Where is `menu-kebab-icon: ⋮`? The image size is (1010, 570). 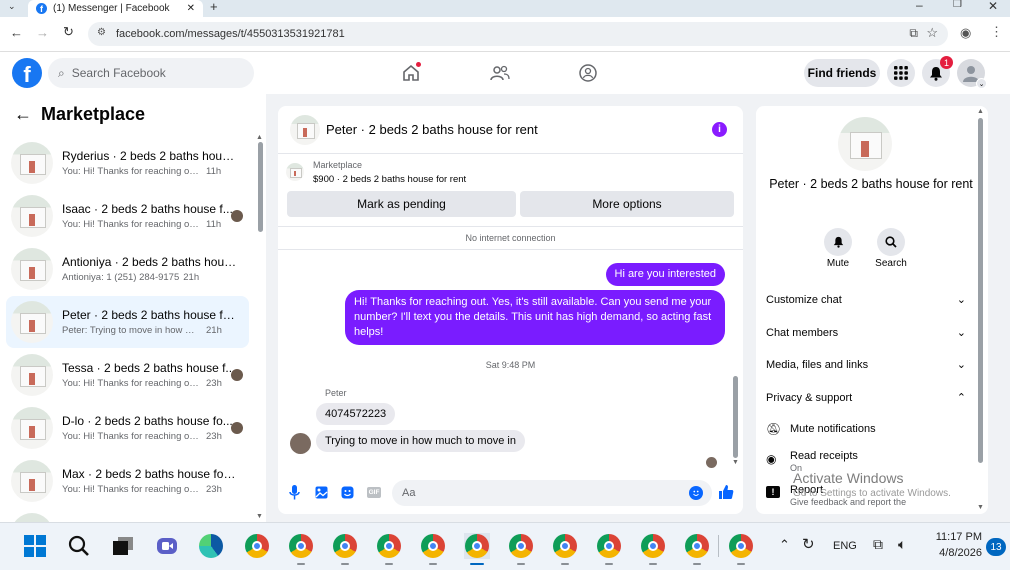
menu-kebab-icon: ⋮ is located at coordinates (996, 32).